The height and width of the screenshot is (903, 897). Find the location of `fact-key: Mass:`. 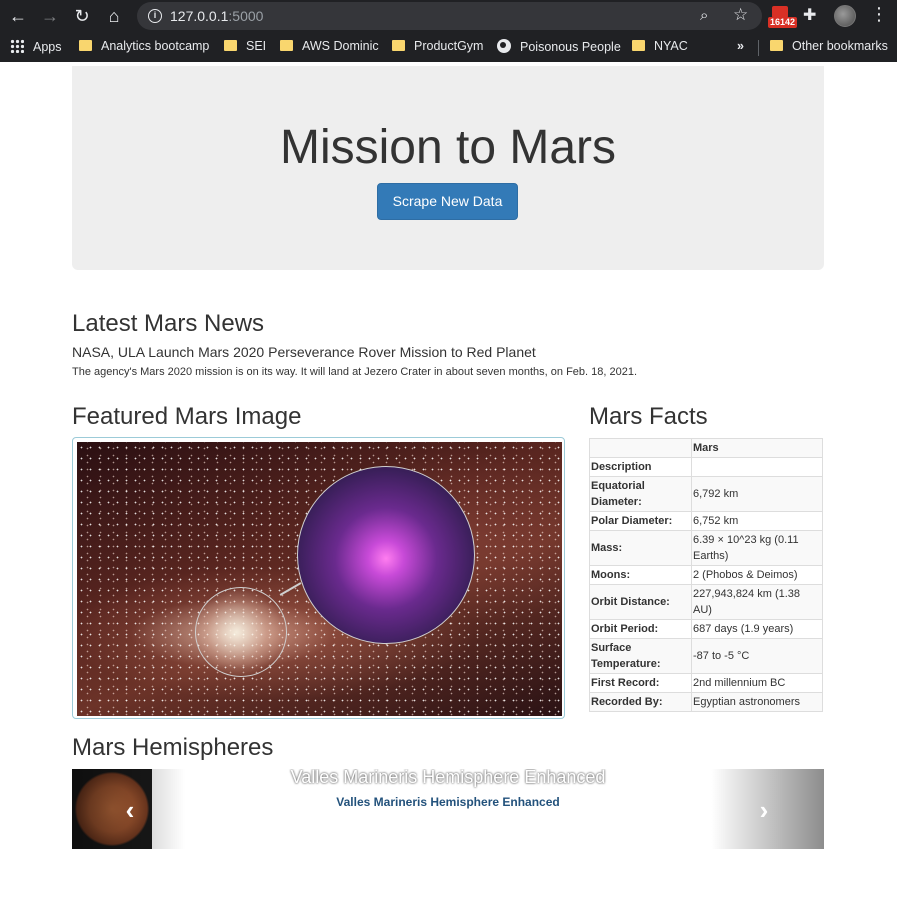

fact-key: Mass: is located at coordinates (640, 548).